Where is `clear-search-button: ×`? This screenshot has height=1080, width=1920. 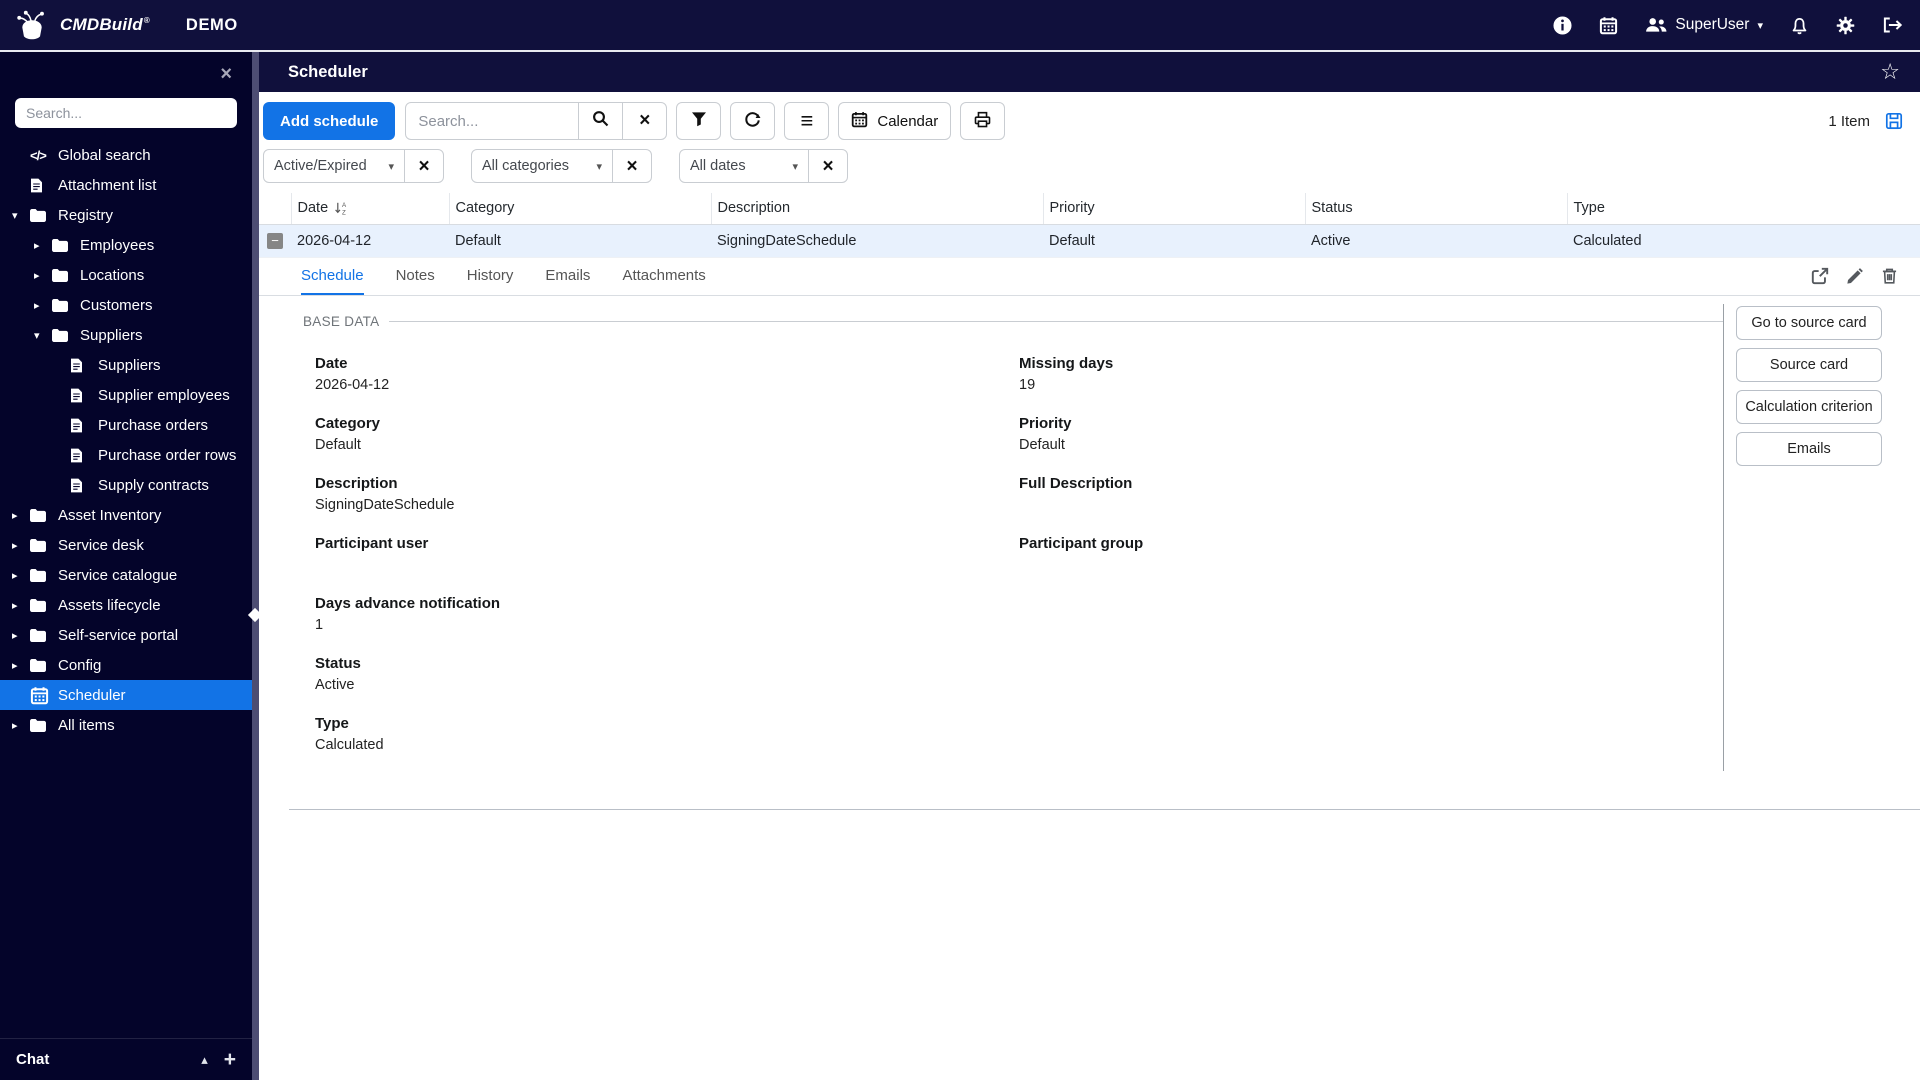 clear-search-button: × is located at coordinates (645, 121).